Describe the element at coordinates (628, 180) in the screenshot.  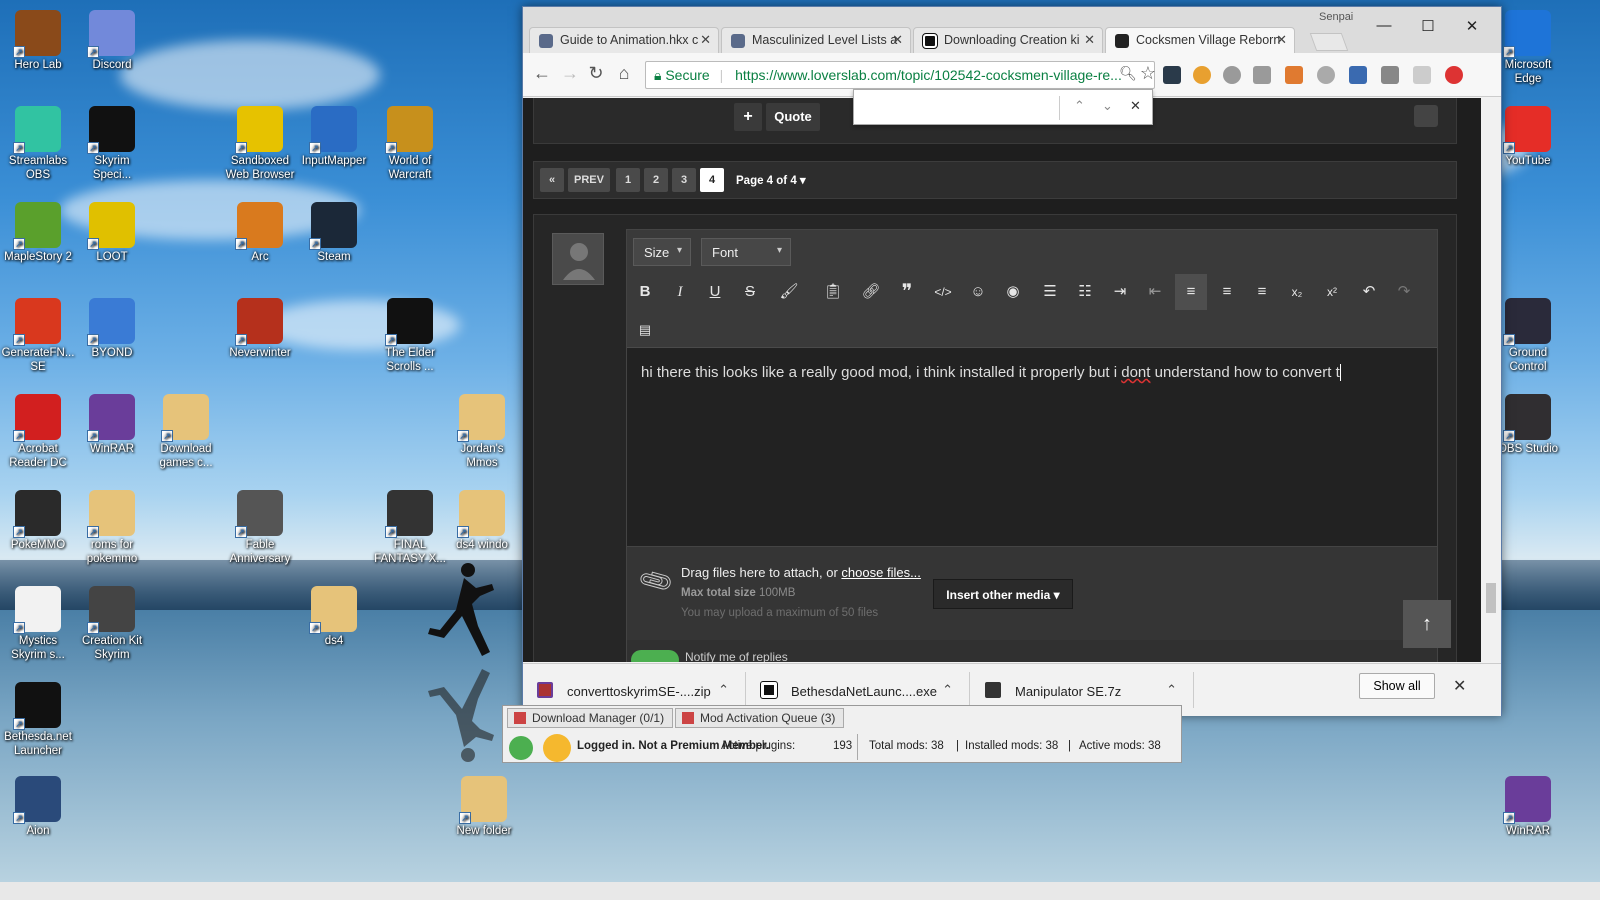
I see `page-1-button: 1` at that location.